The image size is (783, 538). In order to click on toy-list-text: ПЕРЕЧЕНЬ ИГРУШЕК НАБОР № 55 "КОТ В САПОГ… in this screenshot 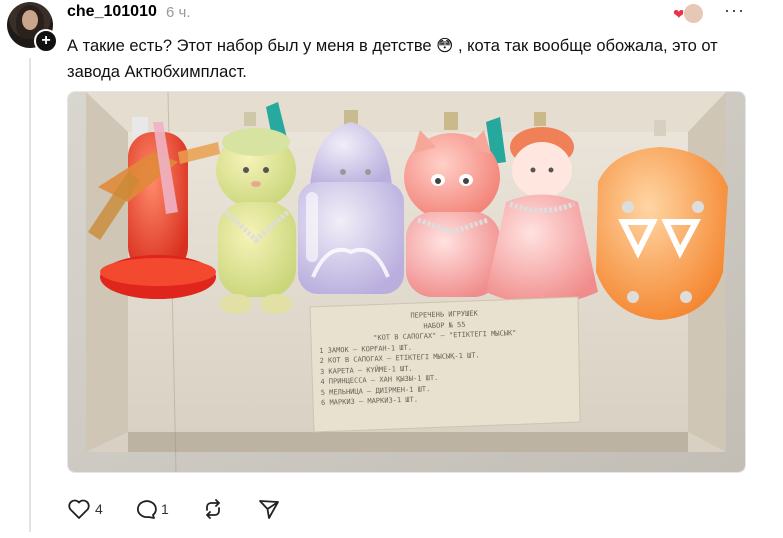, I will do `click(445, 356)`.